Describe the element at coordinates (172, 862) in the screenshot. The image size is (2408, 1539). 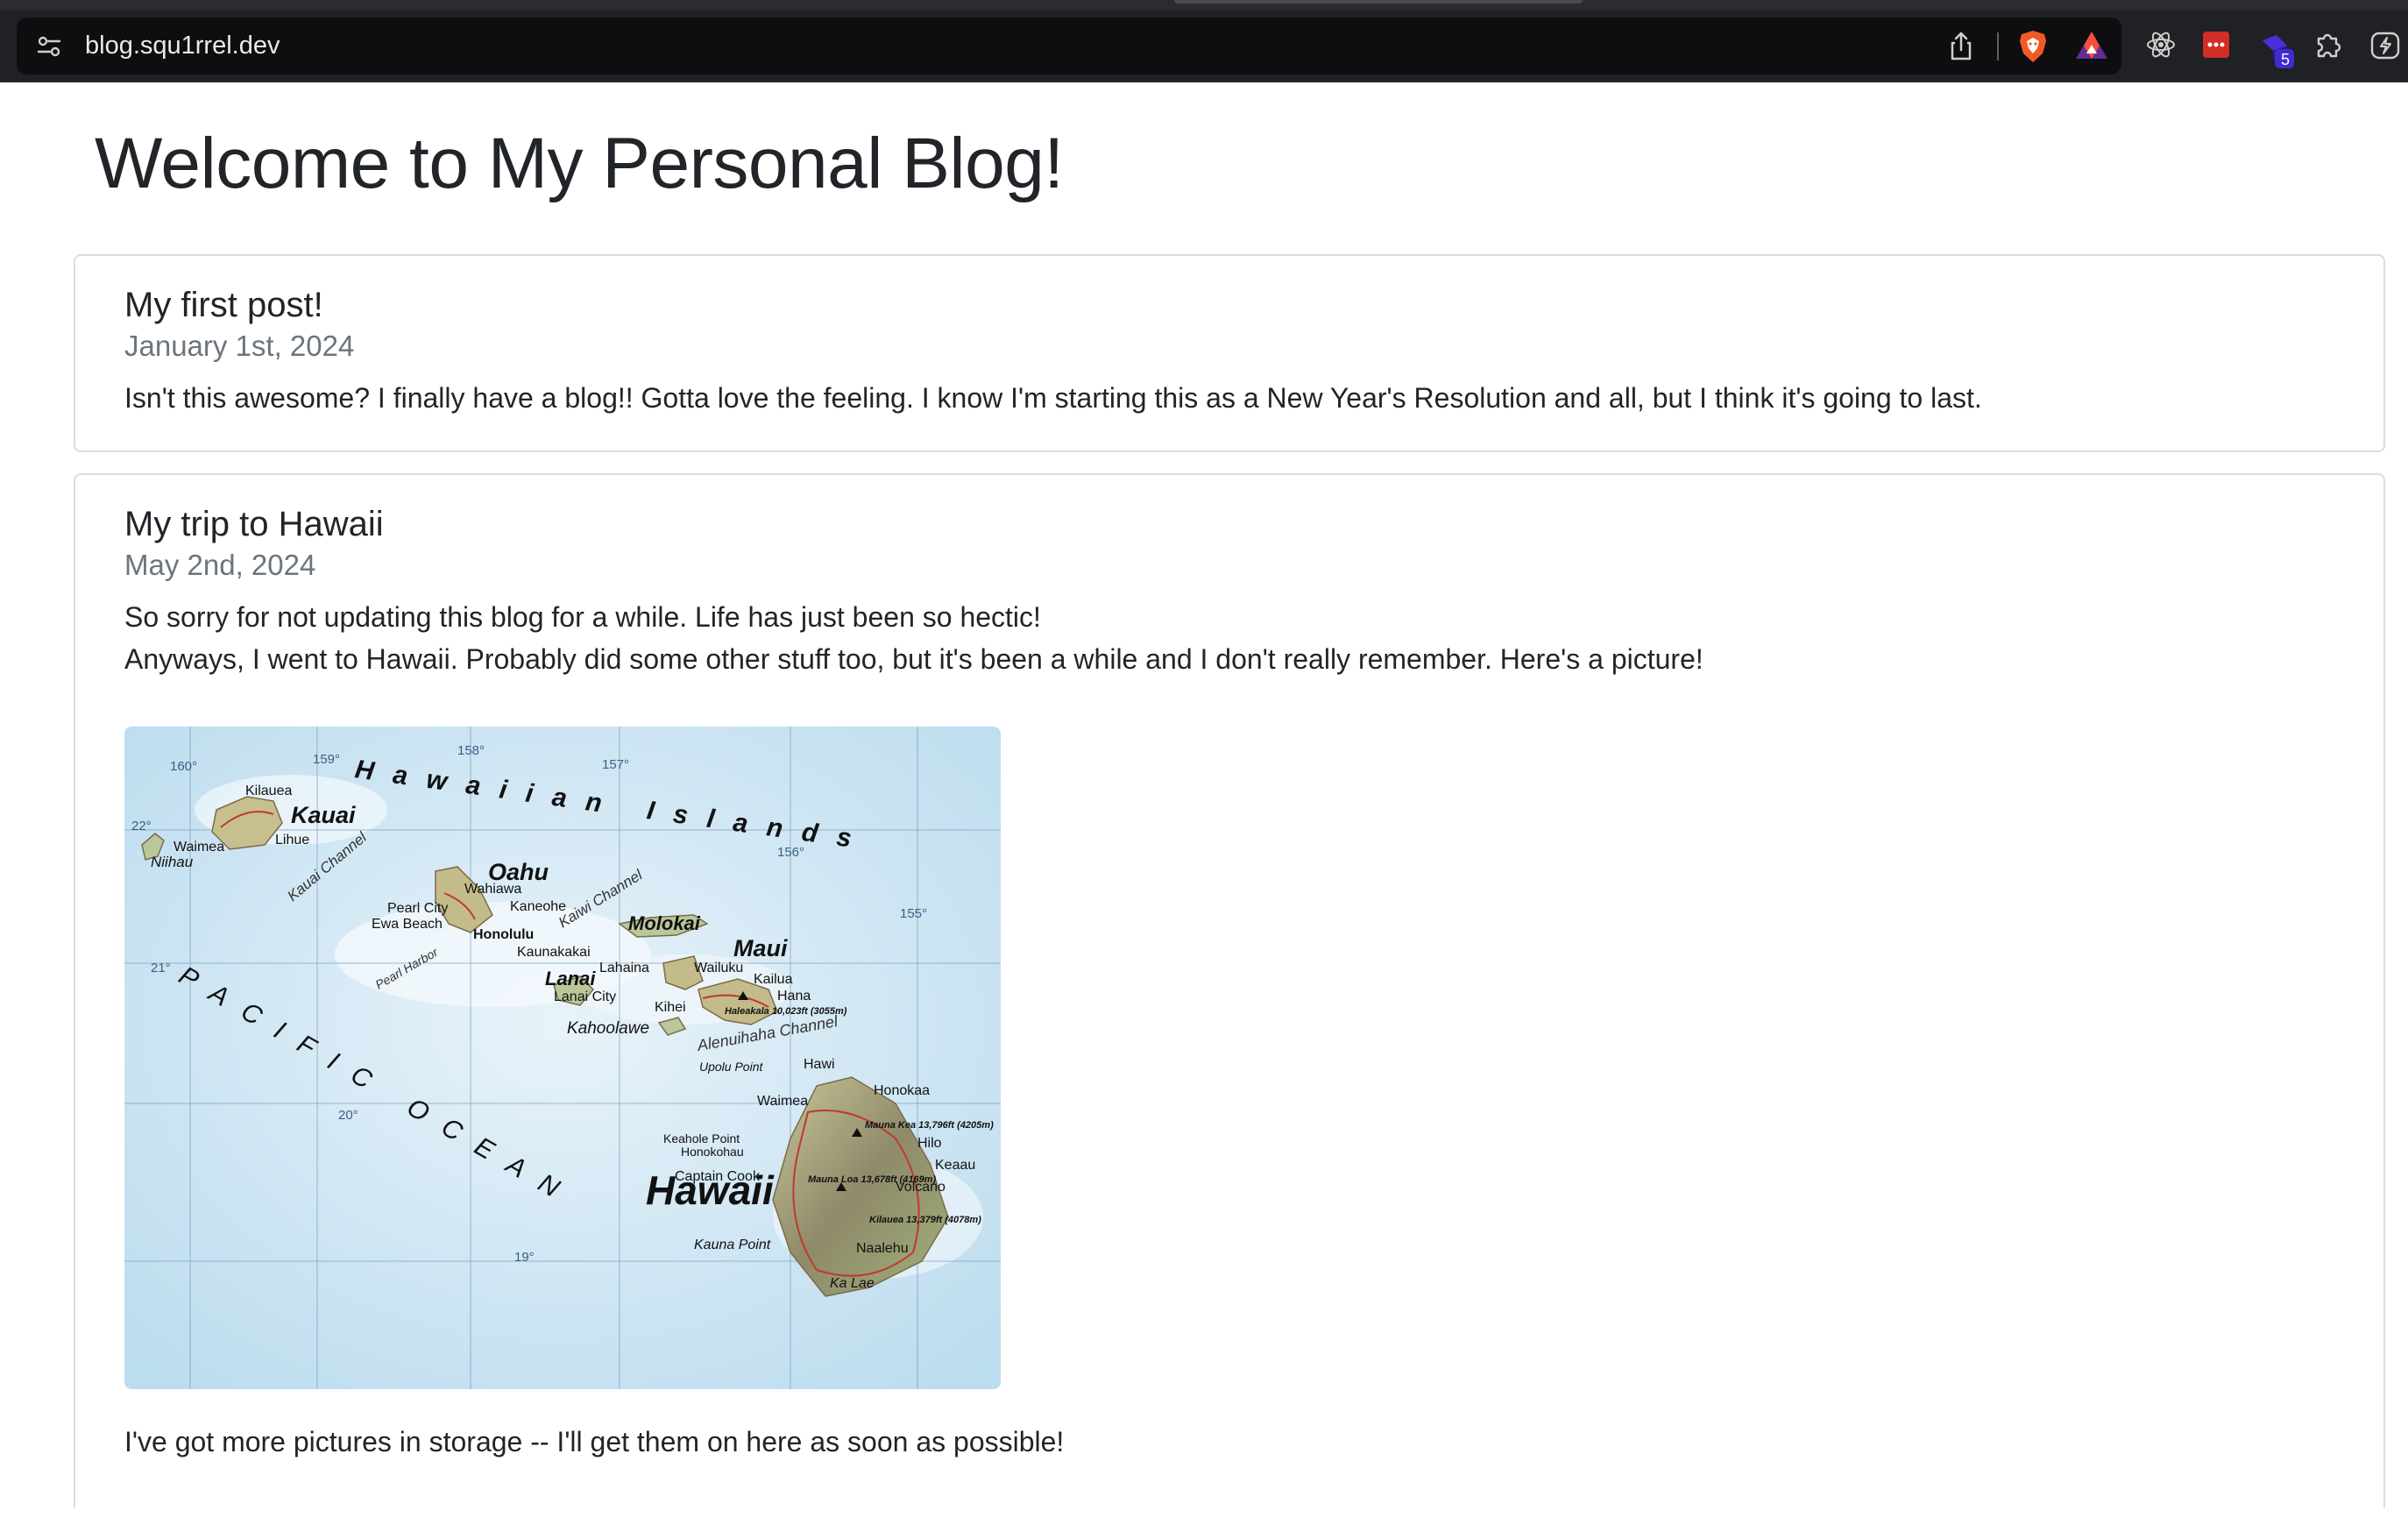
I see `map-island-label: Niihau` at that location.